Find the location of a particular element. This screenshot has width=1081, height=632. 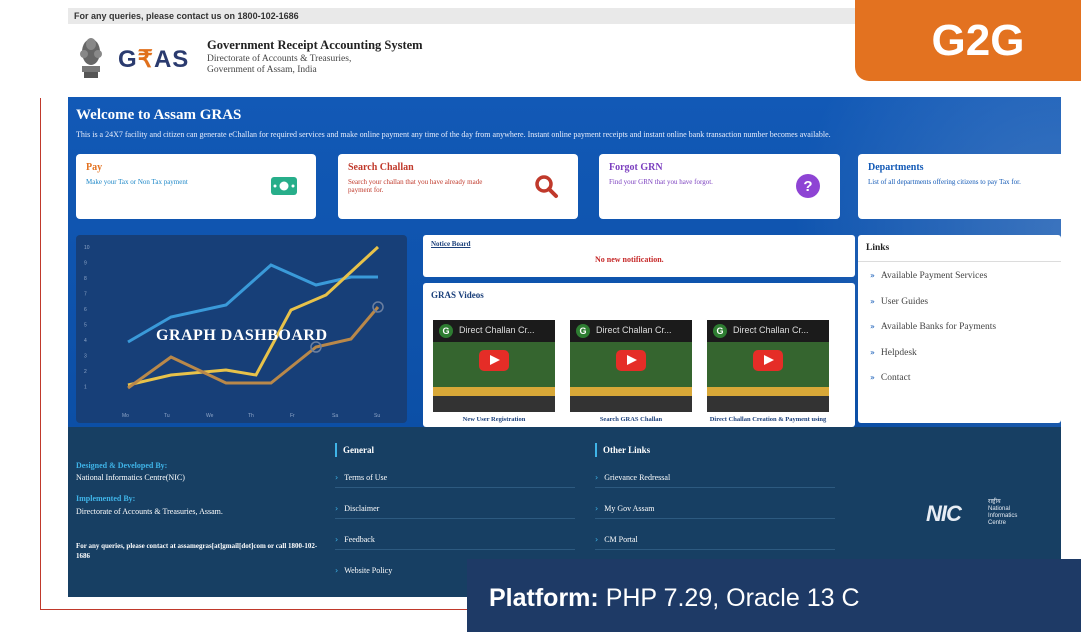

y-tick-label: 10 is located at coordinates (87, 248).